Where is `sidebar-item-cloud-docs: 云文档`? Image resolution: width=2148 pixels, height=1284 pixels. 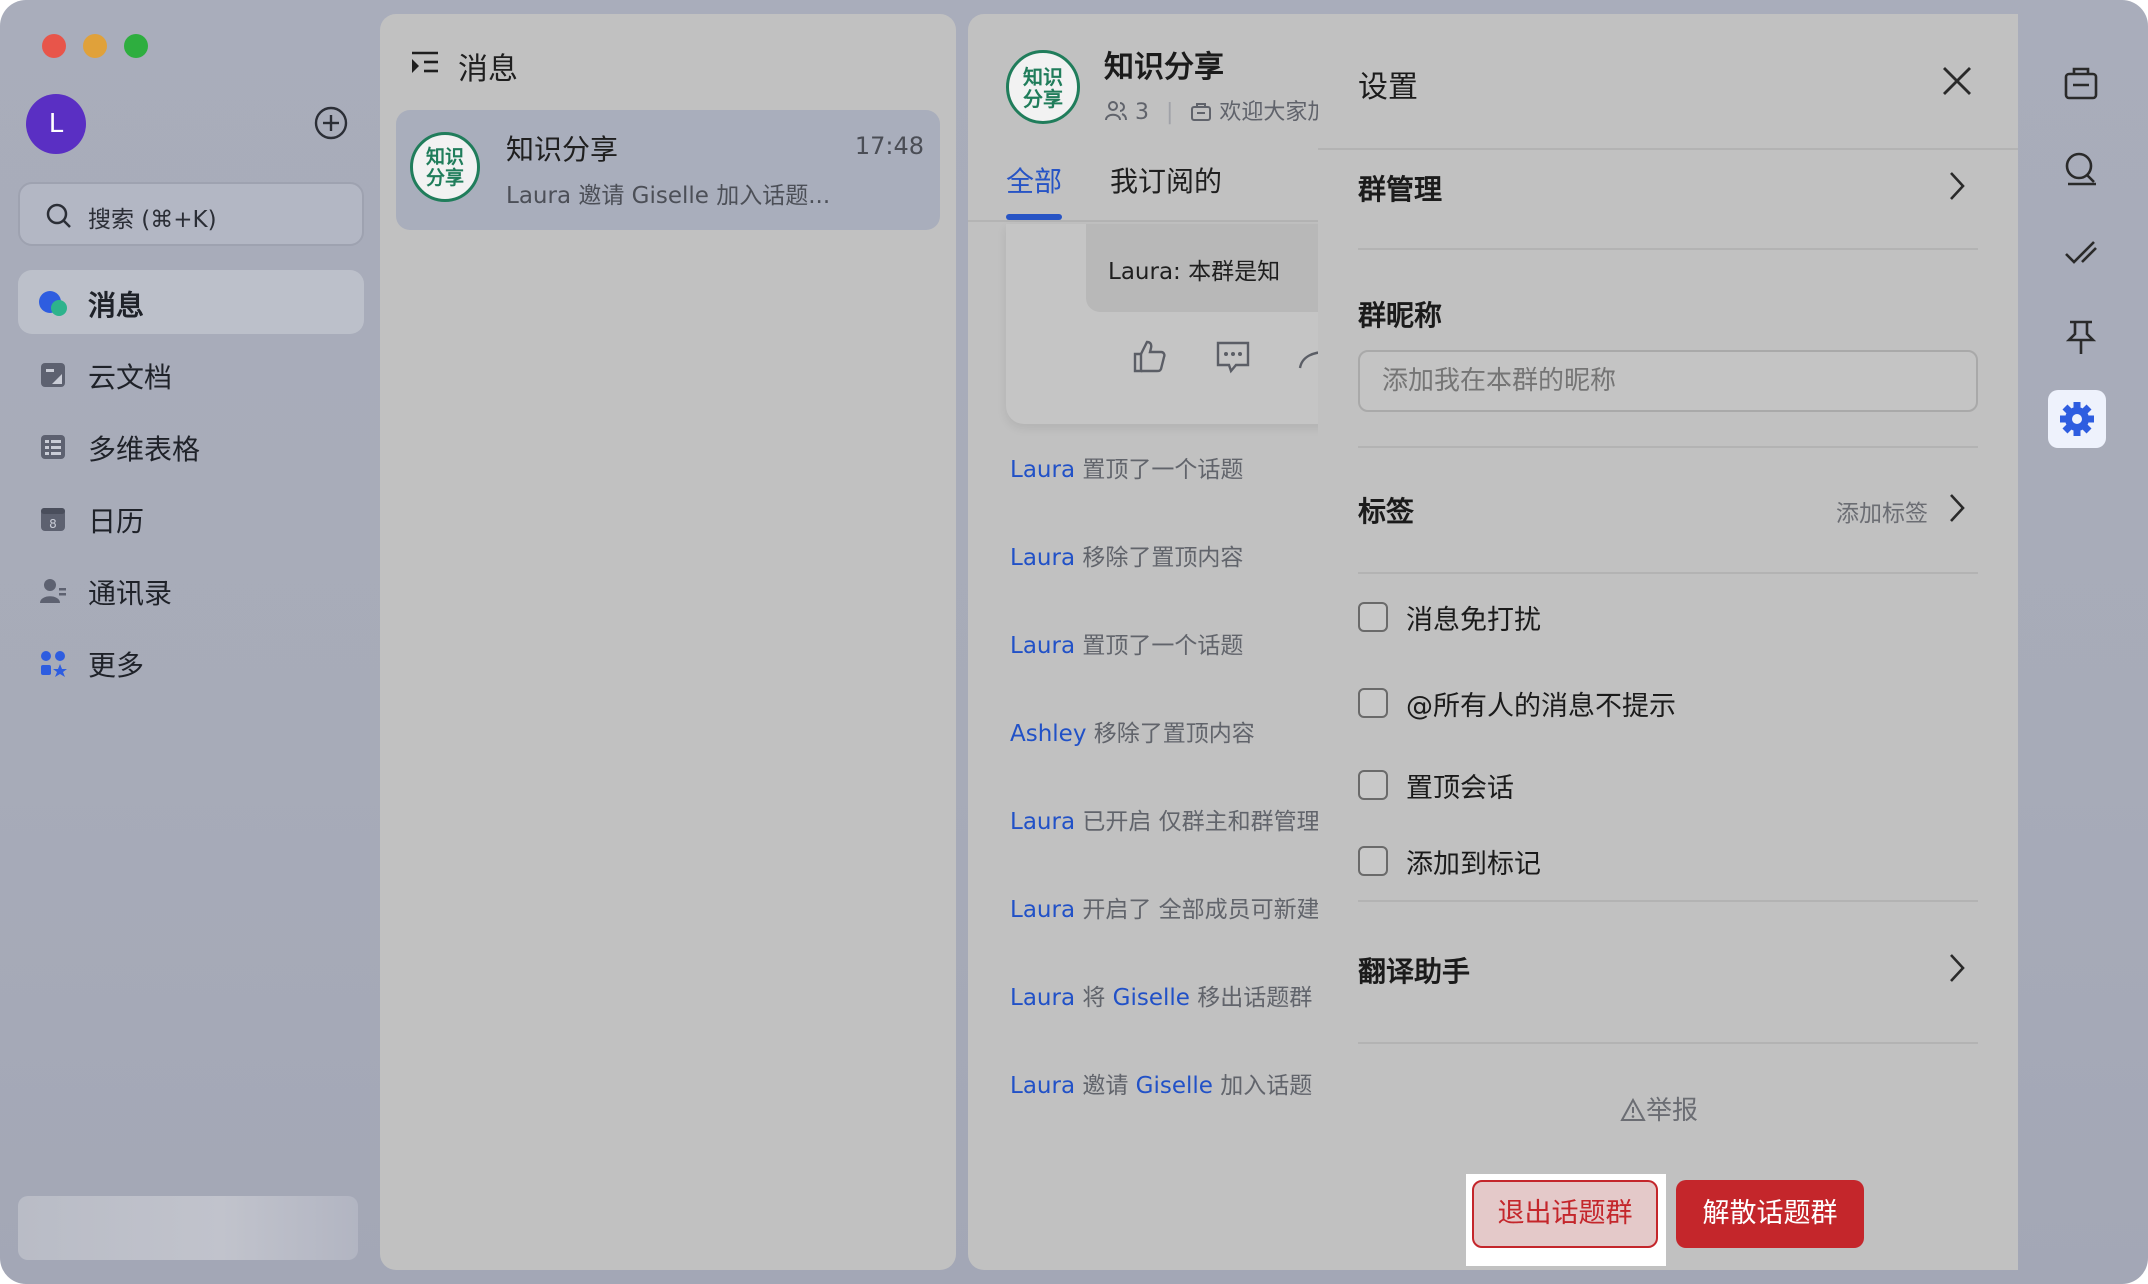 sidebar-item-cloud-docs: 云文档 is located at coordinates (191, 374).